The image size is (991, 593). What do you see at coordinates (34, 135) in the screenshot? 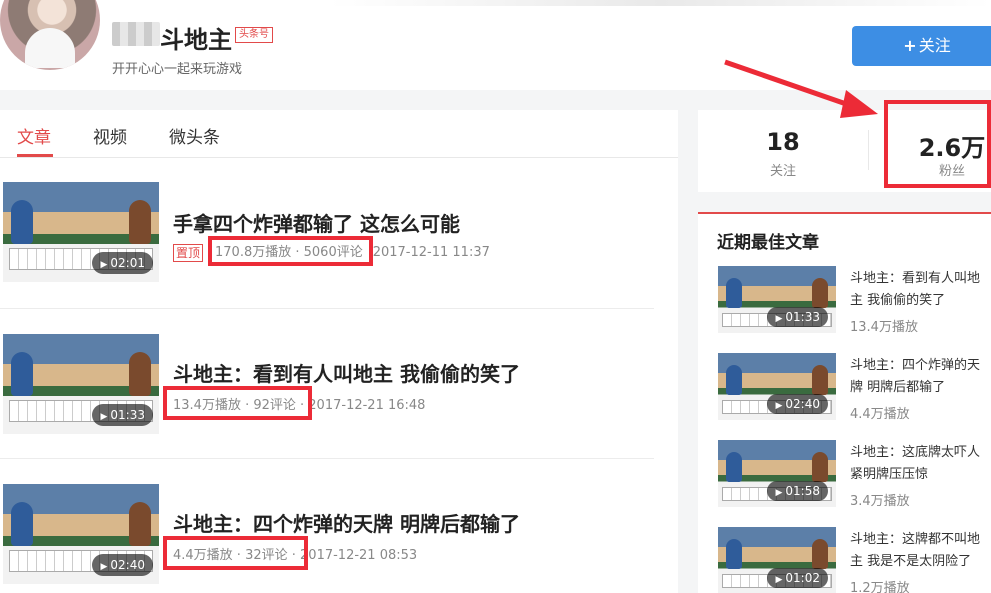
I see `tab-articles: 文章` at bounding box center [34, 135].